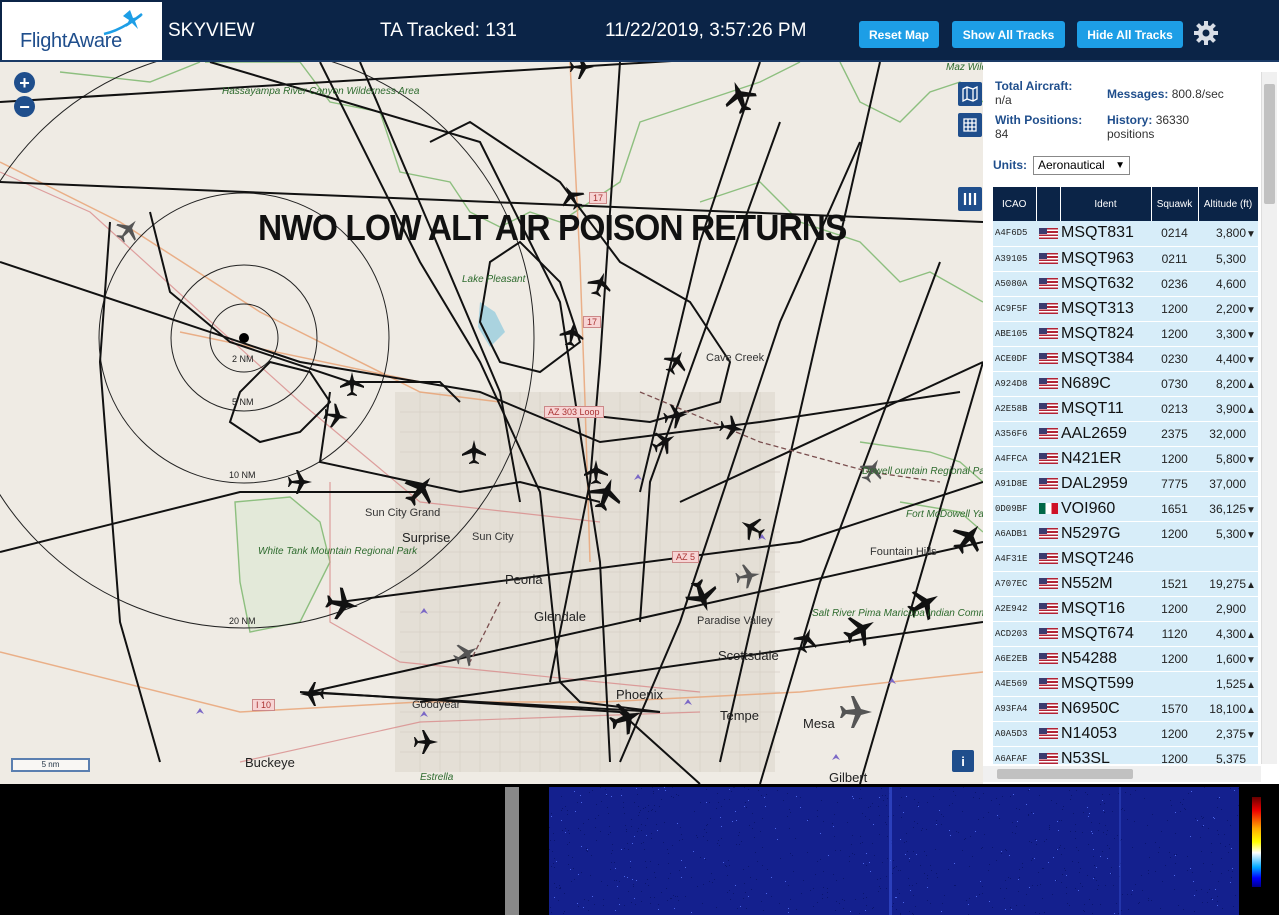 This screenshot has height=915, width=1279. I want to click on map-layers-button, so click(970, 94).